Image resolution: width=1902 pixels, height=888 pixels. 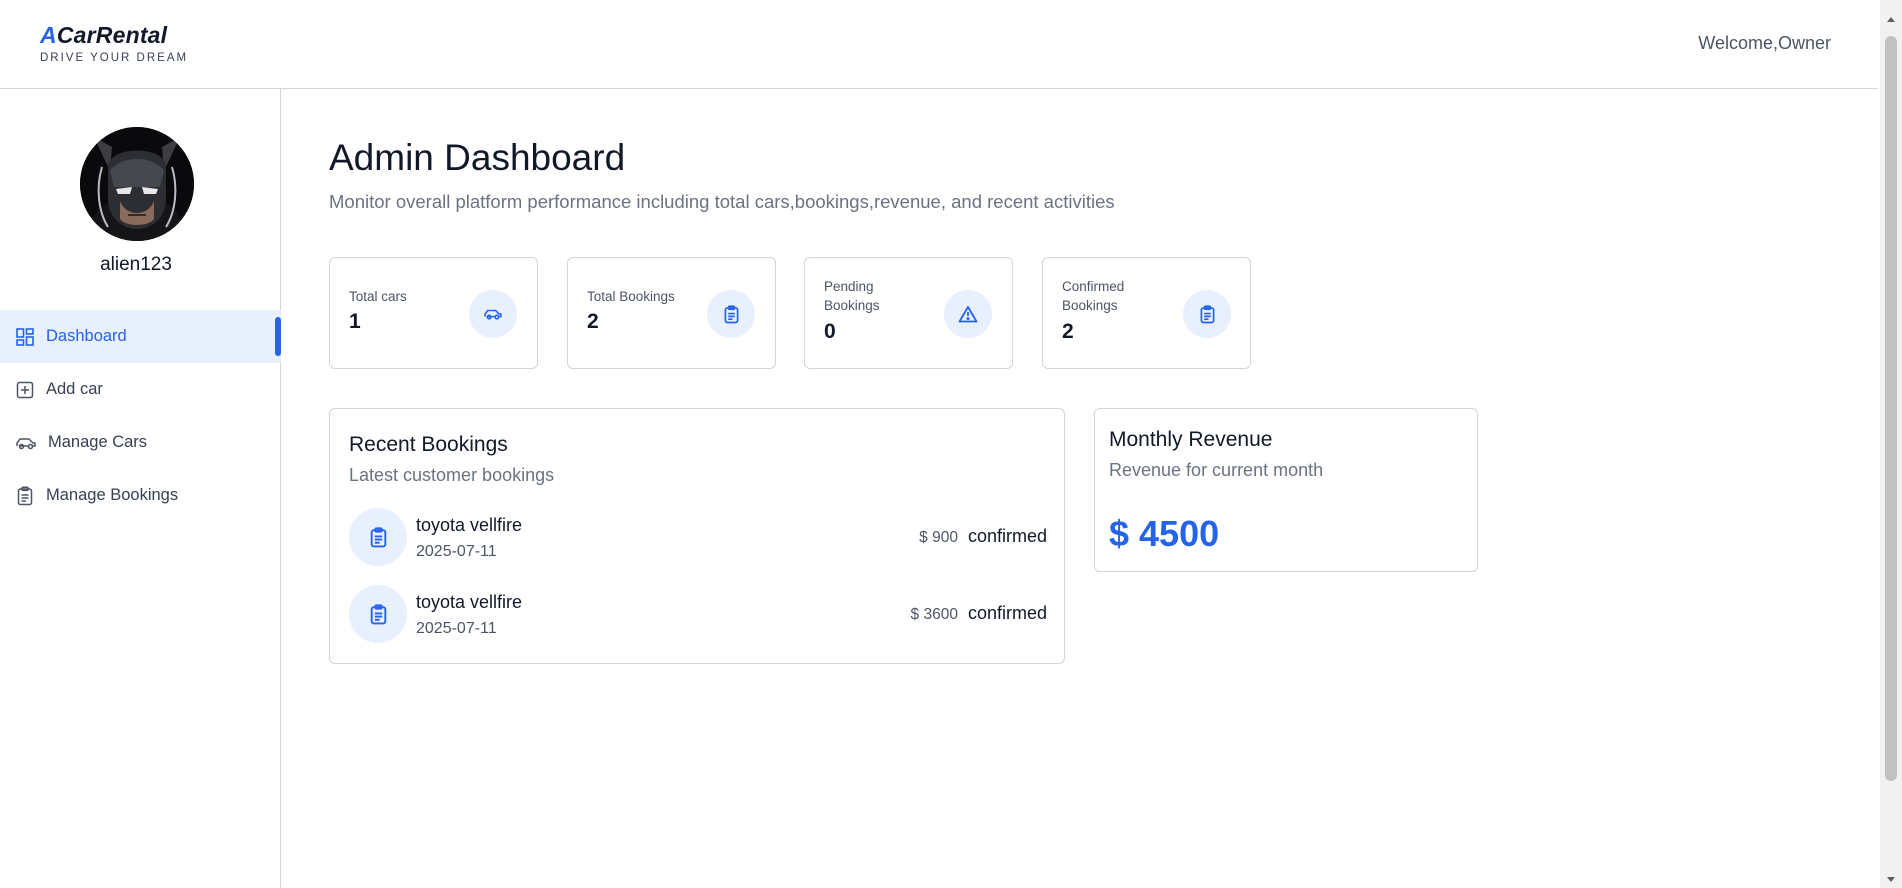 I want to click on booking-summary: $ 3600 confirmed, so click(x=979, y=613).